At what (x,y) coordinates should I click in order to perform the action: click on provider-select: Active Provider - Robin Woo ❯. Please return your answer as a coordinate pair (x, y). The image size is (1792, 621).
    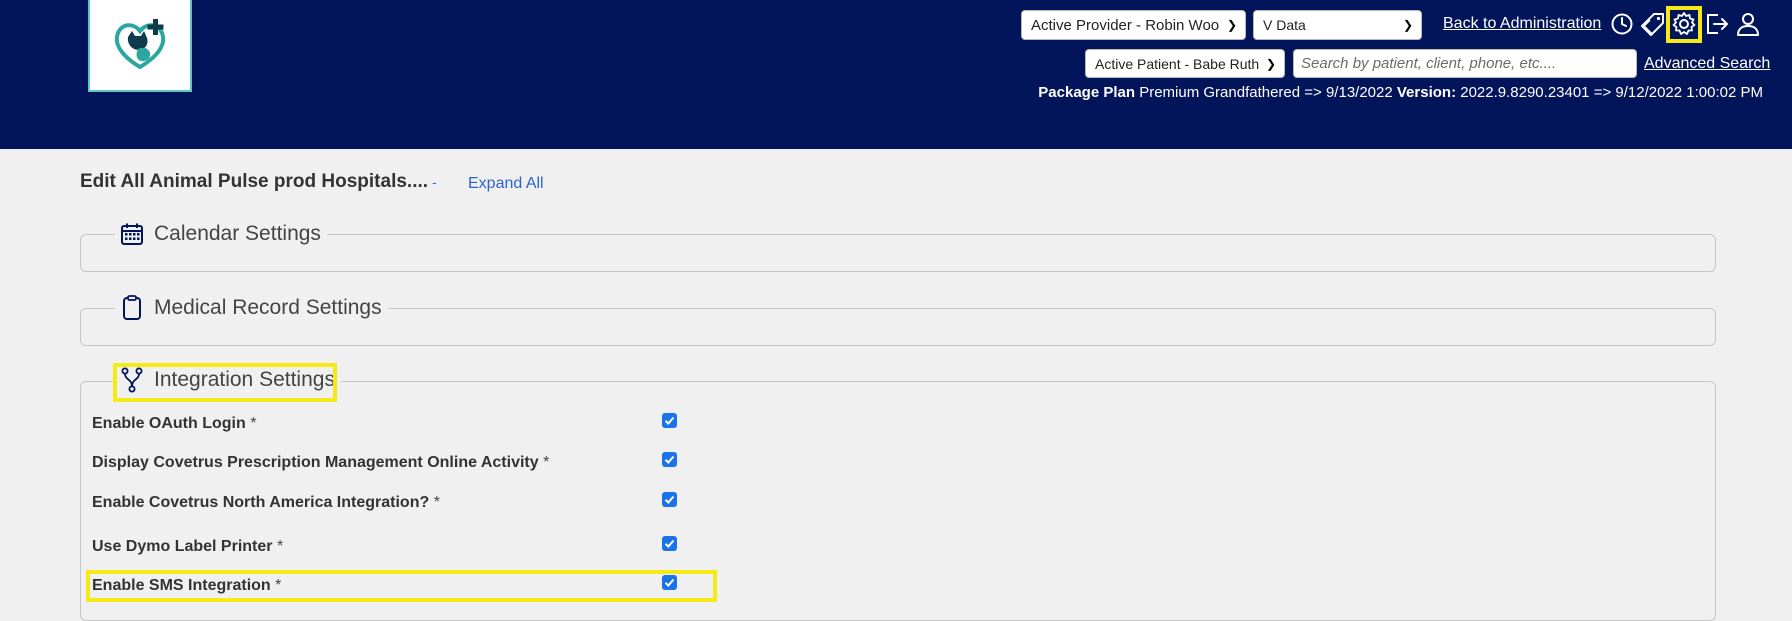
    Looking at the image, I should click on (1133, 25).